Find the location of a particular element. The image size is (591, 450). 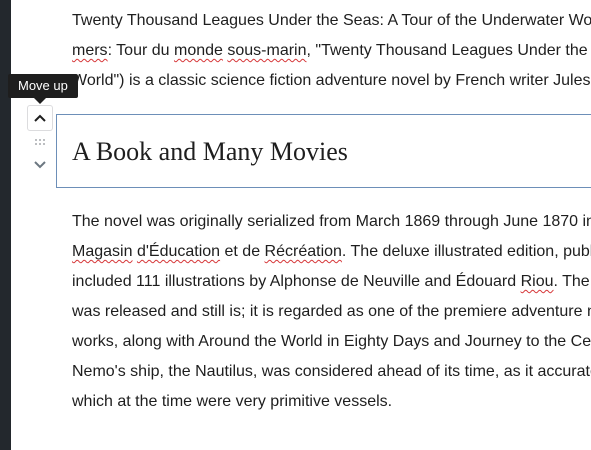

spellcheck-word: Riou is located at coordinates (537, 281).